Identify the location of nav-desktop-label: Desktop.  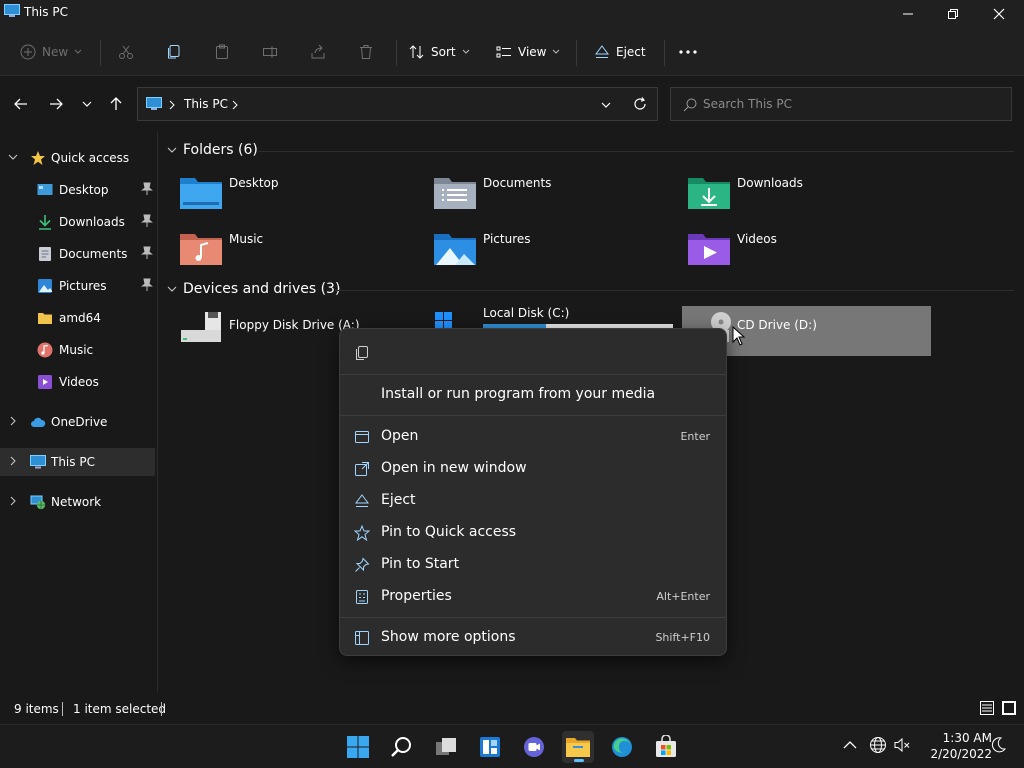
(84, 190).